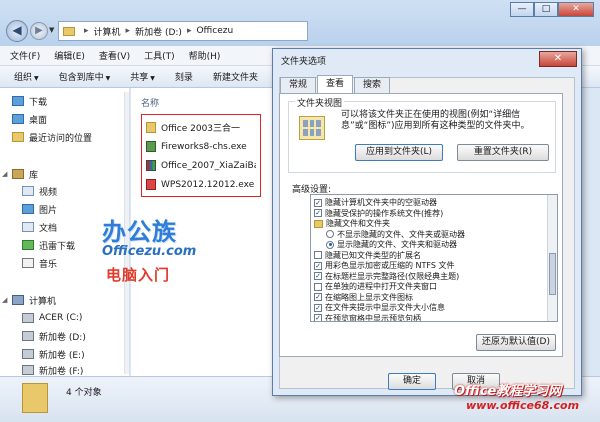 This screenshot has width=600, height=422. What do you see at coordinates (52, 137) in the screenshot?
I see `nav-item-recent: 最近访问的位置` at bounding box center [52, 137].